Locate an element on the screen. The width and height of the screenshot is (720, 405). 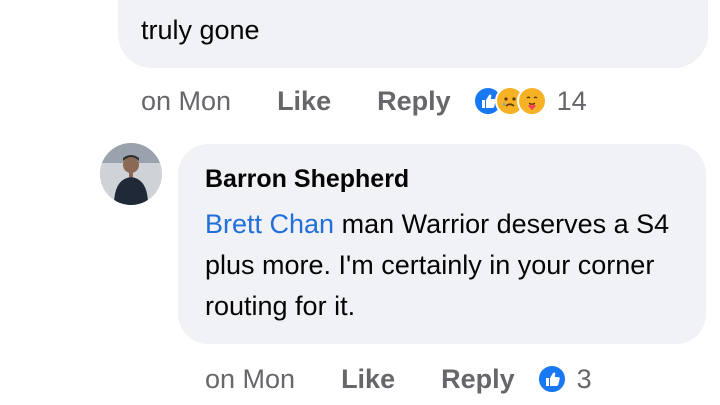
reactions-summary: 3 is located at coordinates (564, 379).